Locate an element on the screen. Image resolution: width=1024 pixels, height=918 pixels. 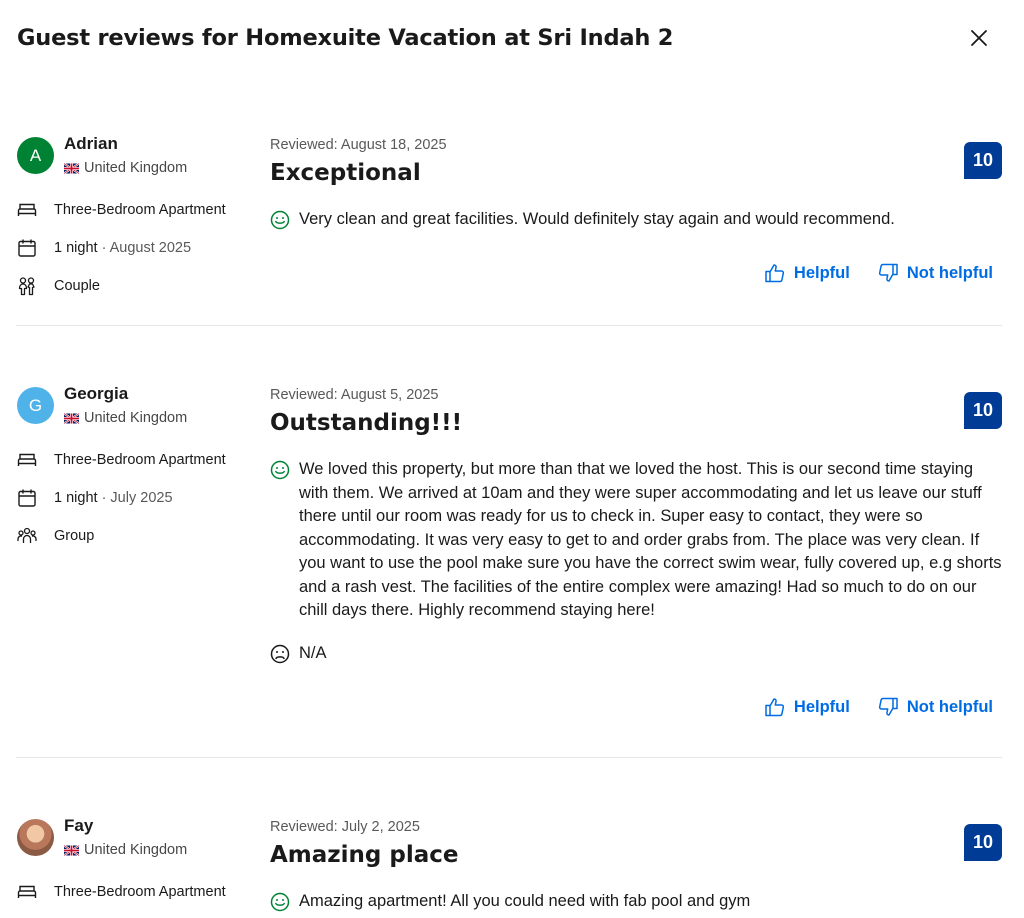
avatar: G is located at coordinates (35, 405).